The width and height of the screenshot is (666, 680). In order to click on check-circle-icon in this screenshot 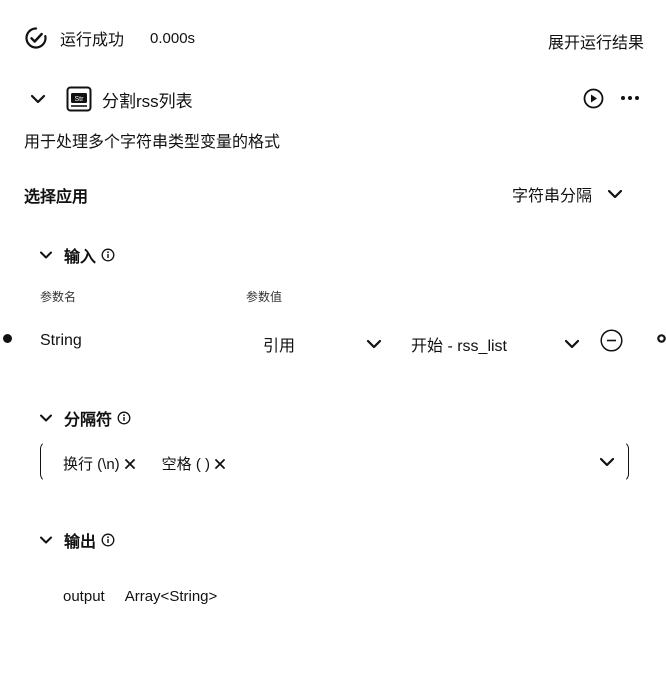, I will do `click(36, 38)`.